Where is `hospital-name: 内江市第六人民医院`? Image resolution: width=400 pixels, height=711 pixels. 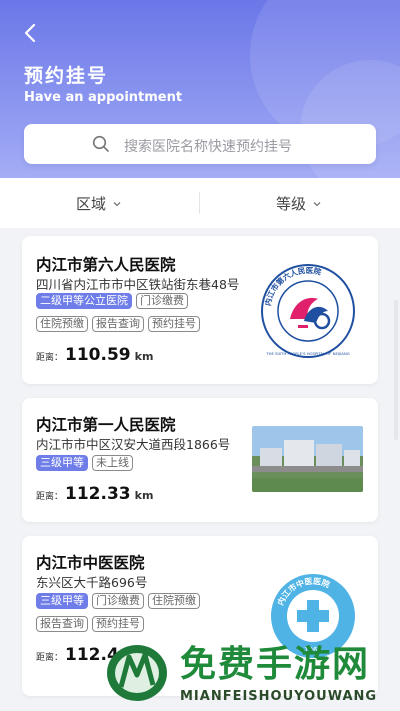
hospital-name: 内江市第六人民医院 is located at coordinates (106, 265).